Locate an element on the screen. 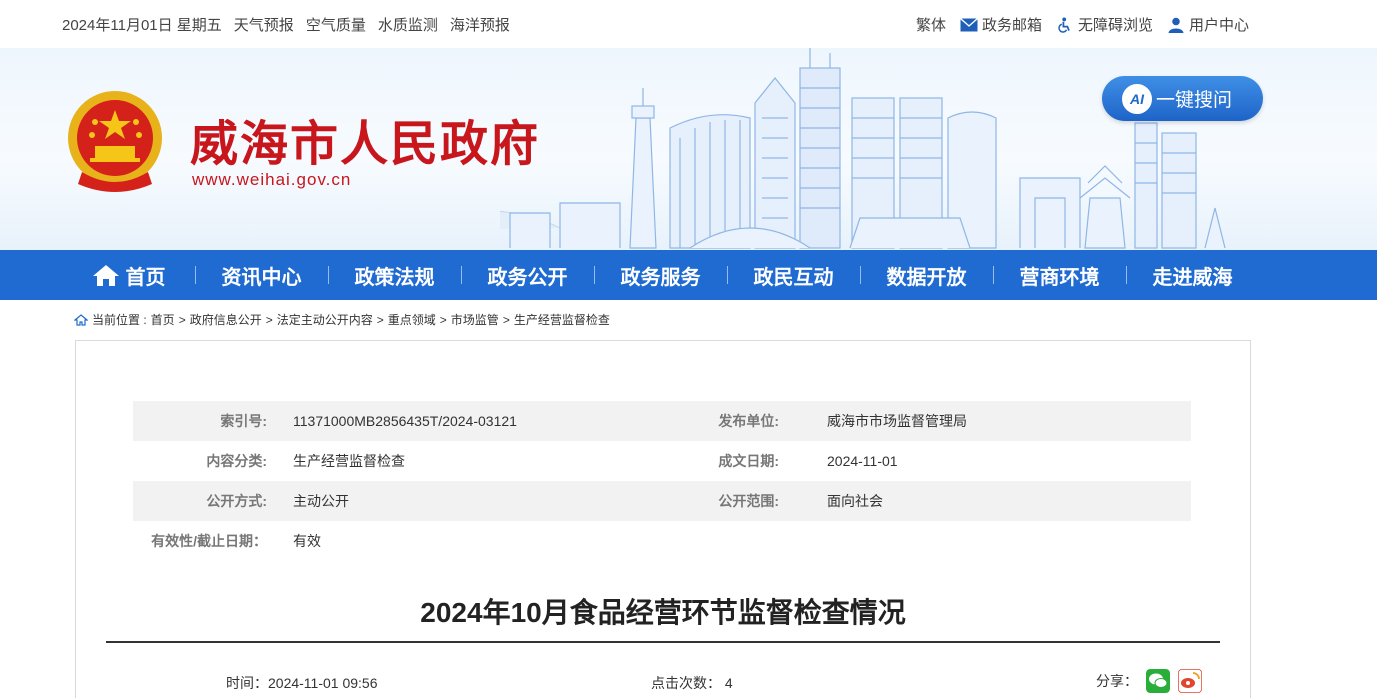  breadcrumb-link-statutory: 法定主动公开内容 is located at coordinates (325, 319).